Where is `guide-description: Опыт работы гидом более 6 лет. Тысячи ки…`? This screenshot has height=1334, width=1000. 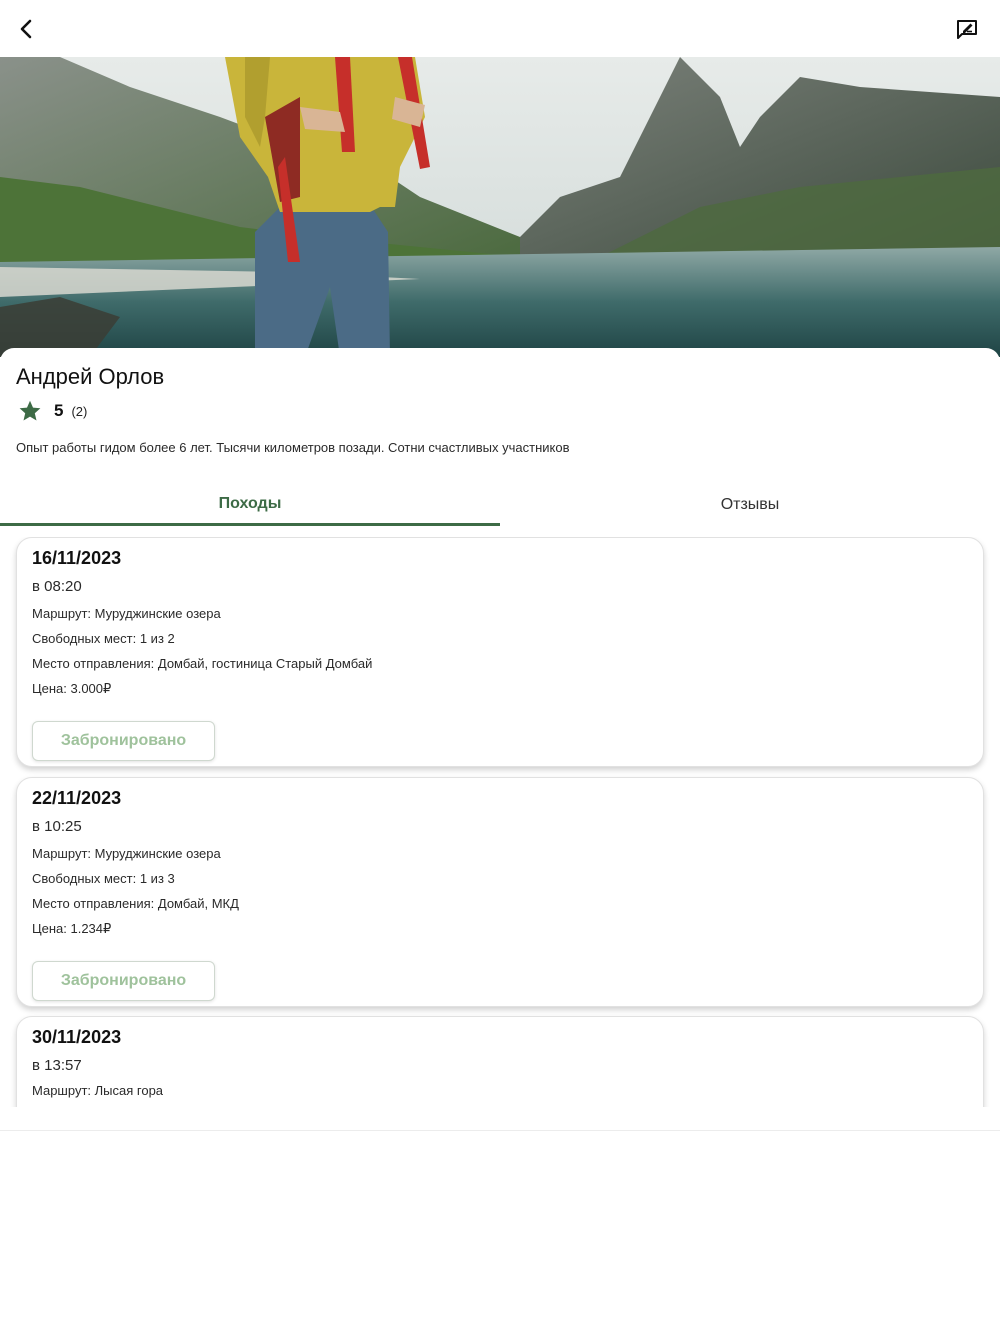 guide-description: Опыт работы гидом более 6 лет. Тысячи ки… is located at coordinates (293, 447).